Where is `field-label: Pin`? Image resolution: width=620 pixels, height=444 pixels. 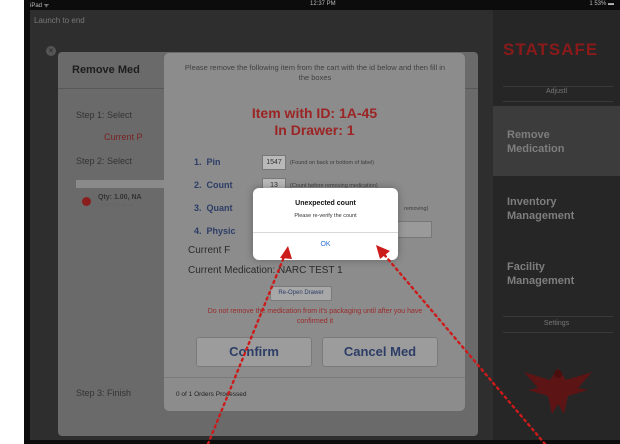 field-label: Pin is located at coordinates (213, 162).